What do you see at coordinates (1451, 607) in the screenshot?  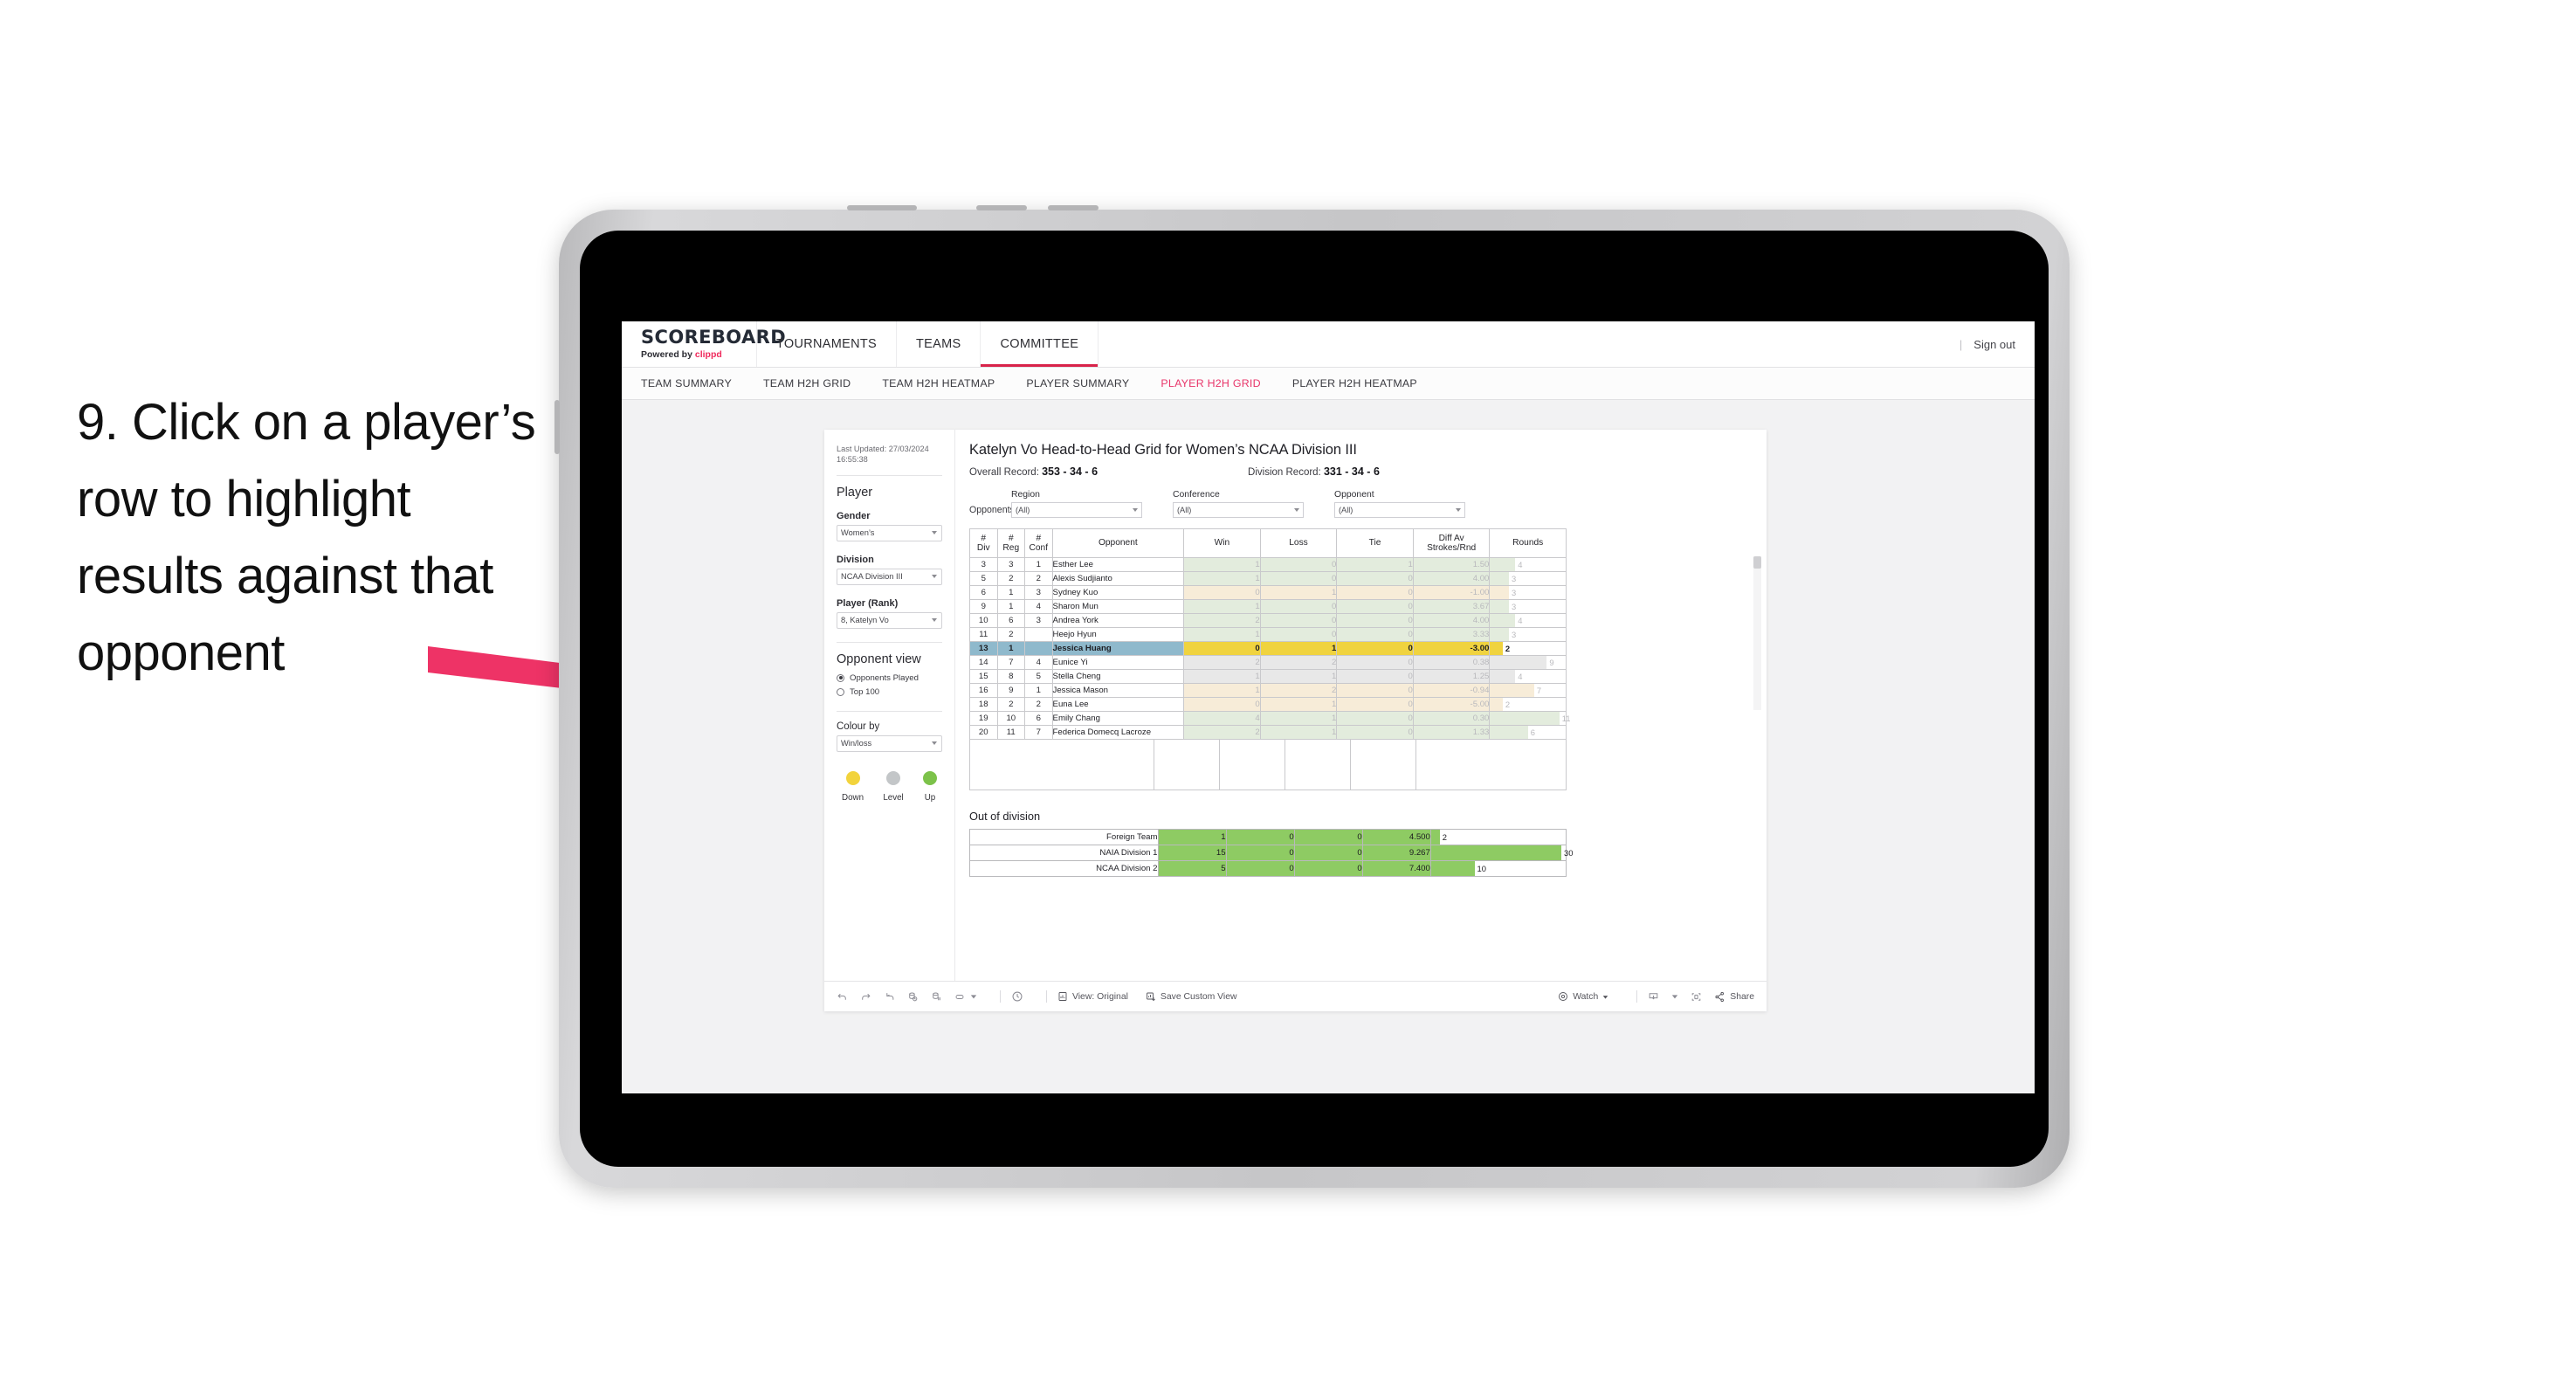 I see `cell-diff: 3.67` at bounding box center [1451, 607].